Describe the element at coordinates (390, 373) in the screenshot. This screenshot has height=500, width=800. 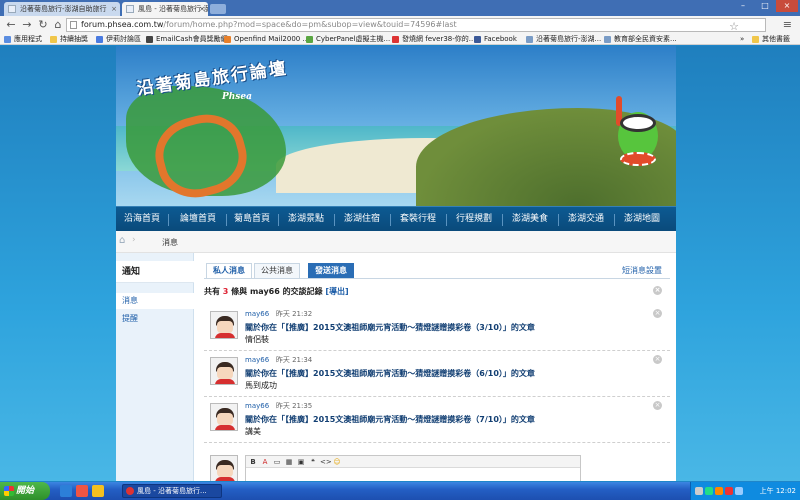
I see `message-title: 關於你在「【推廣】2015文澳祖師廟元宵活動～猜燈謎贈摸彩卷（6/10）」的文章` at that location.